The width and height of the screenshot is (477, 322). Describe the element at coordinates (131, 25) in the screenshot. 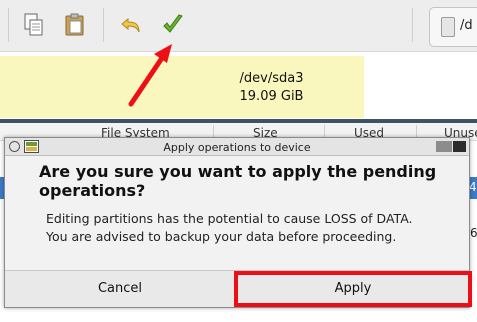

I see `undo-icon` at that location.